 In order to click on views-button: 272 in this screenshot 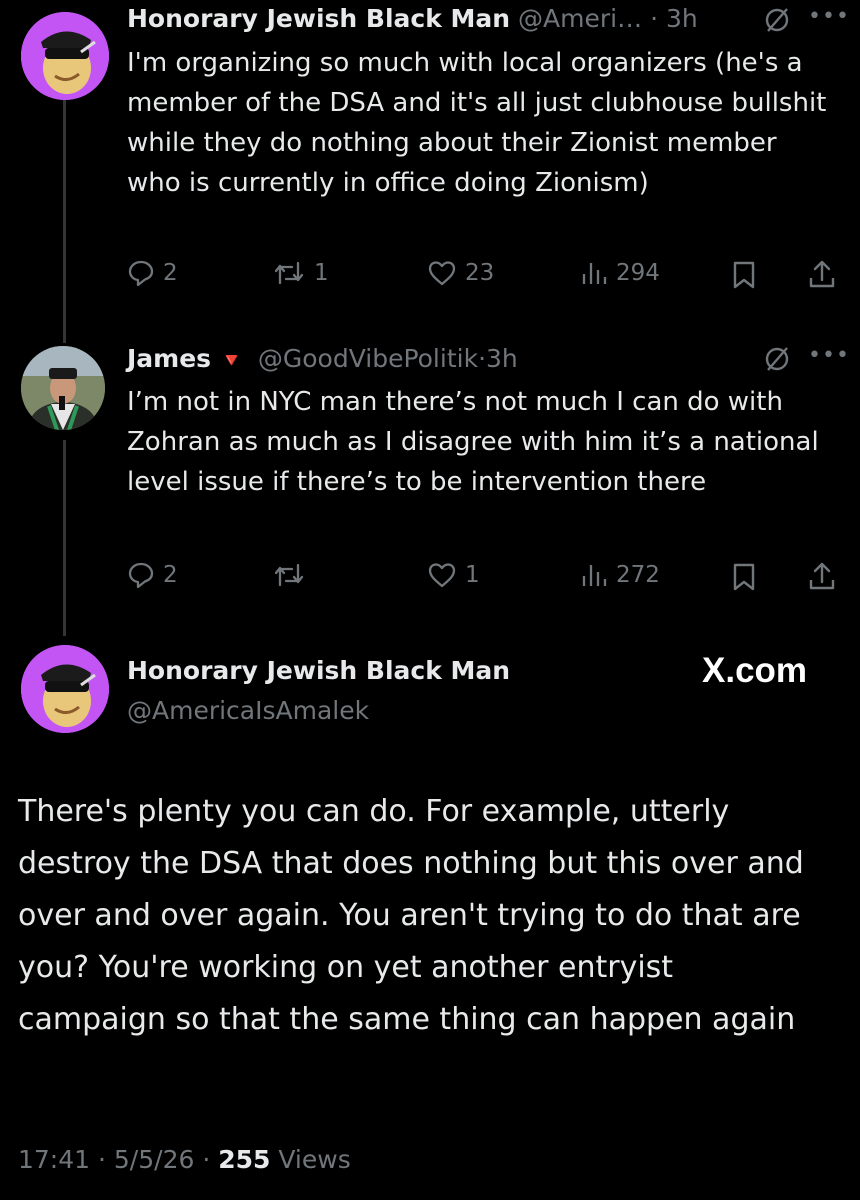, I will do `click(620, 575)`.